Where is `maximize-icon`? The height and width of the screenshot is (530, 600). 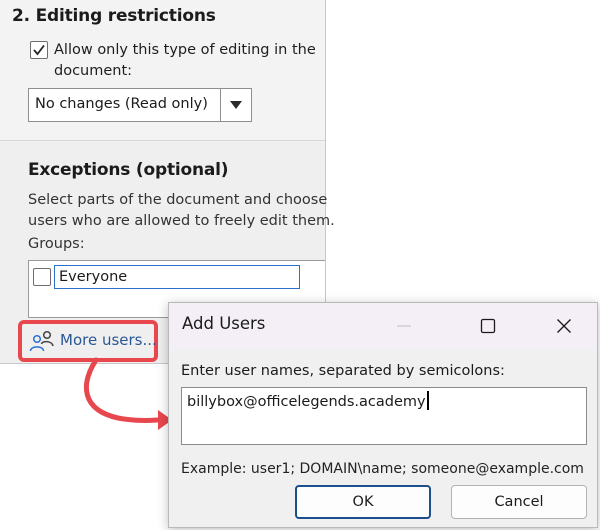 maximize-icon is located at coordinates (488, 326).